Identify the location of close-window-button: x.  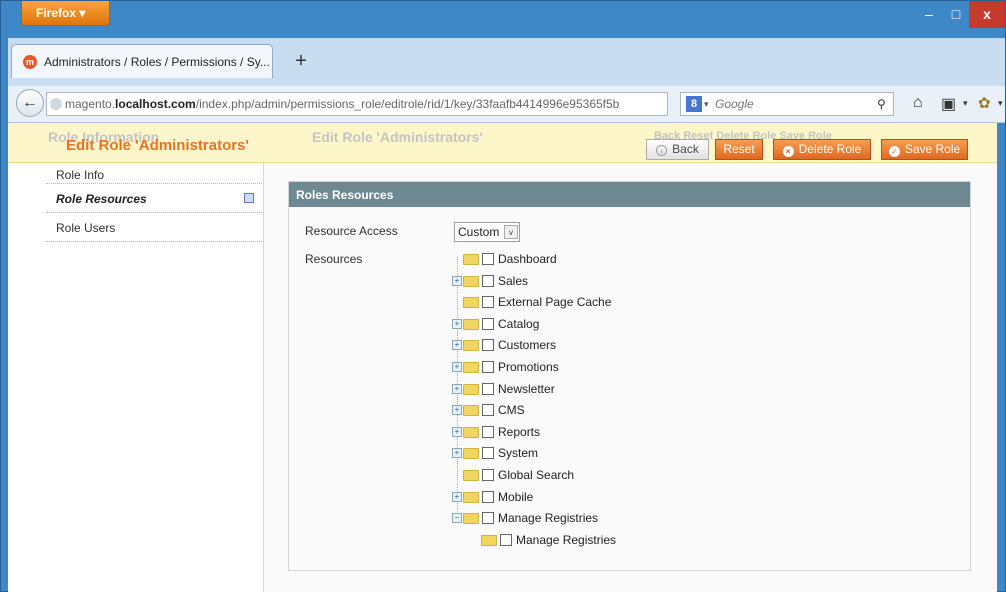
(987, 14).